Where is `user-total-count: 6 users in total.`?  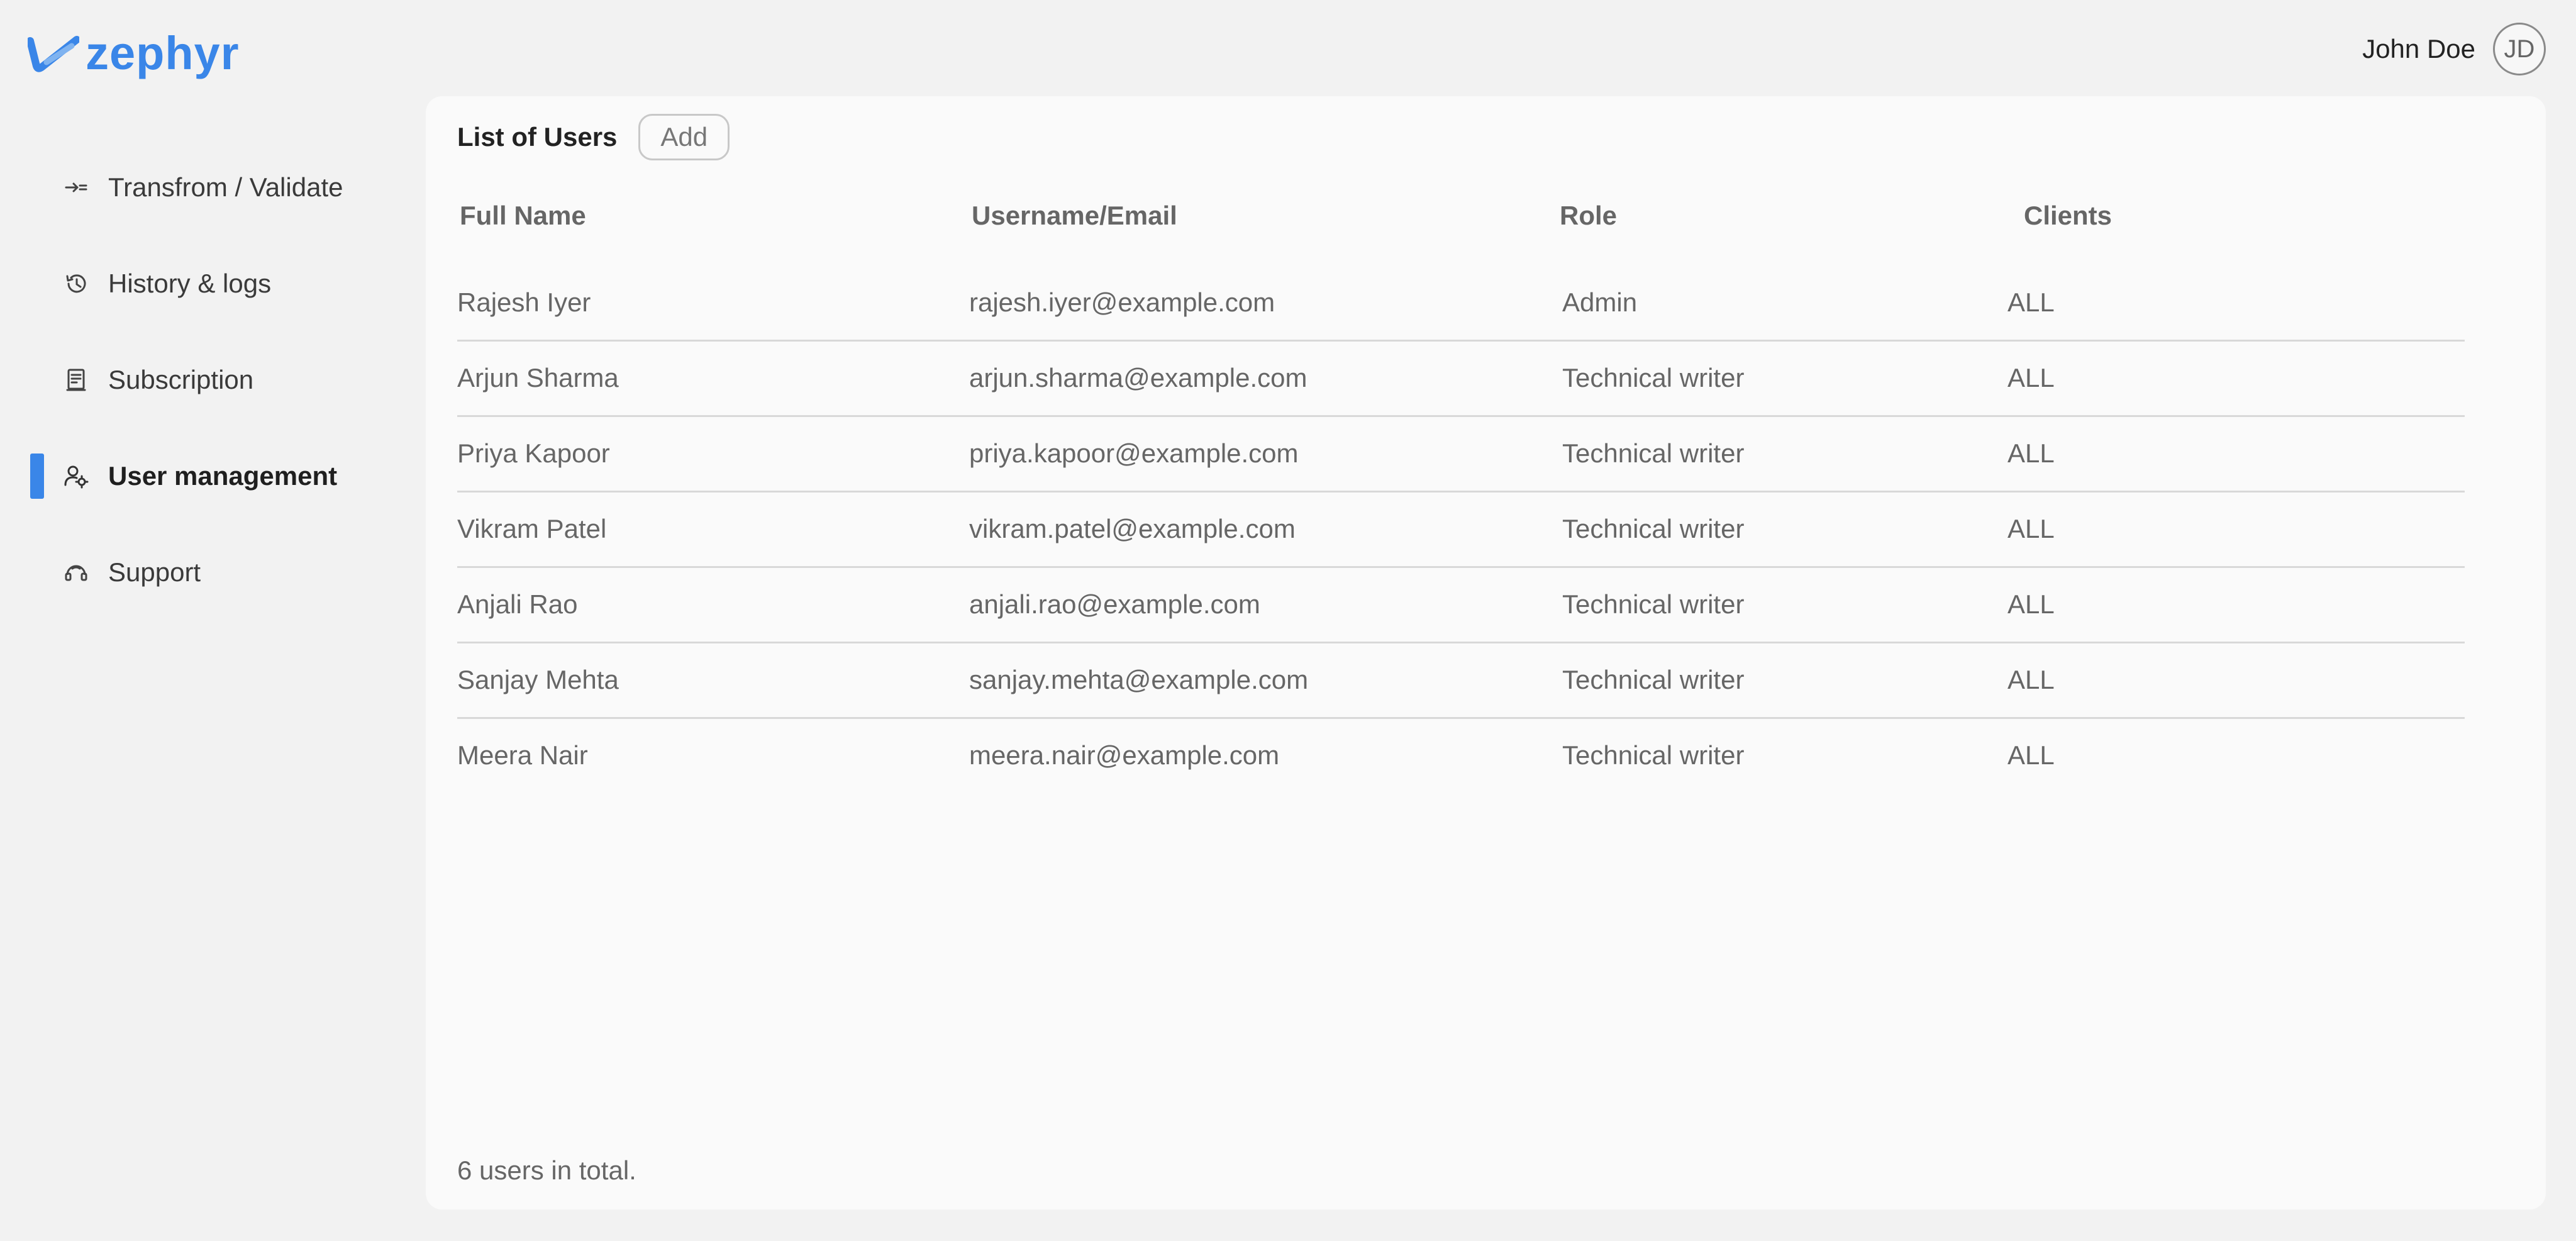
user-total-count: 6 users in total. is located at coordinates (546, 1170).